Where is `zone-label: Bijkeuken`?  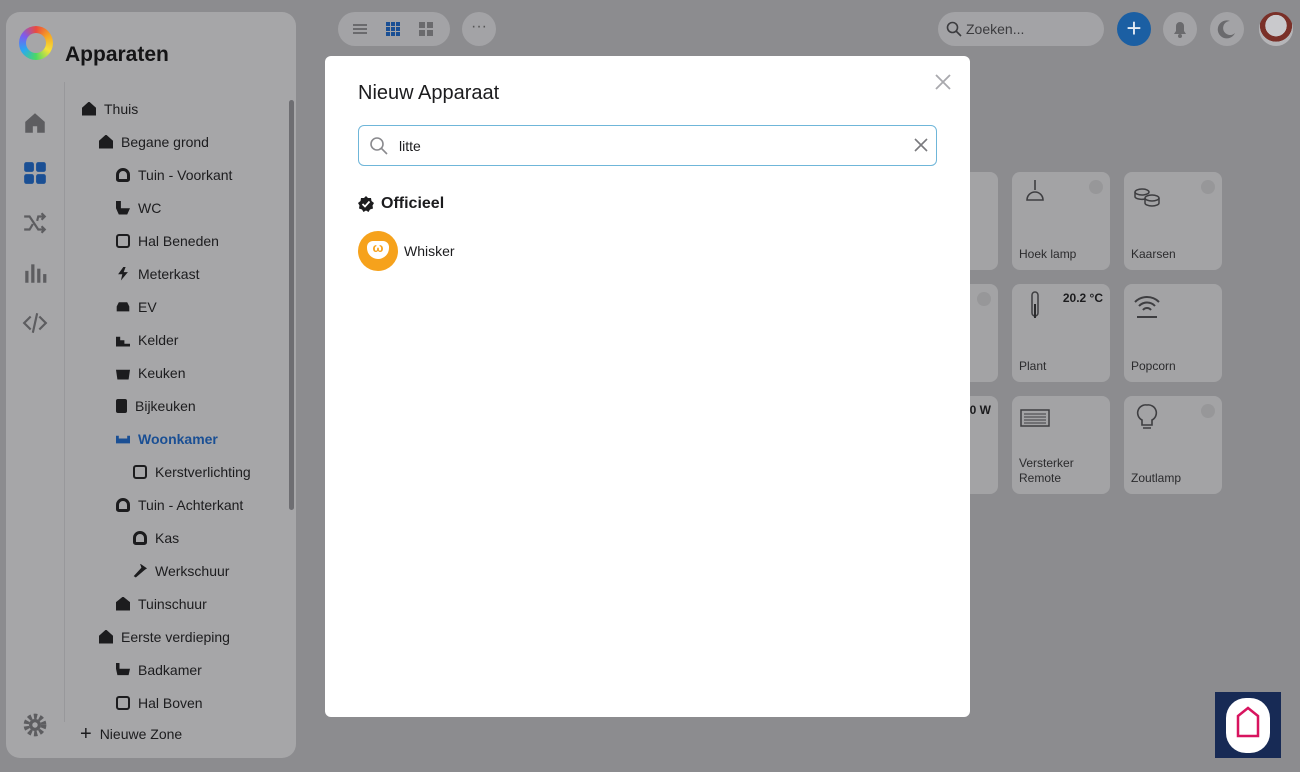
zone-label: Bijkeuken is located at coordinates (165, 405).